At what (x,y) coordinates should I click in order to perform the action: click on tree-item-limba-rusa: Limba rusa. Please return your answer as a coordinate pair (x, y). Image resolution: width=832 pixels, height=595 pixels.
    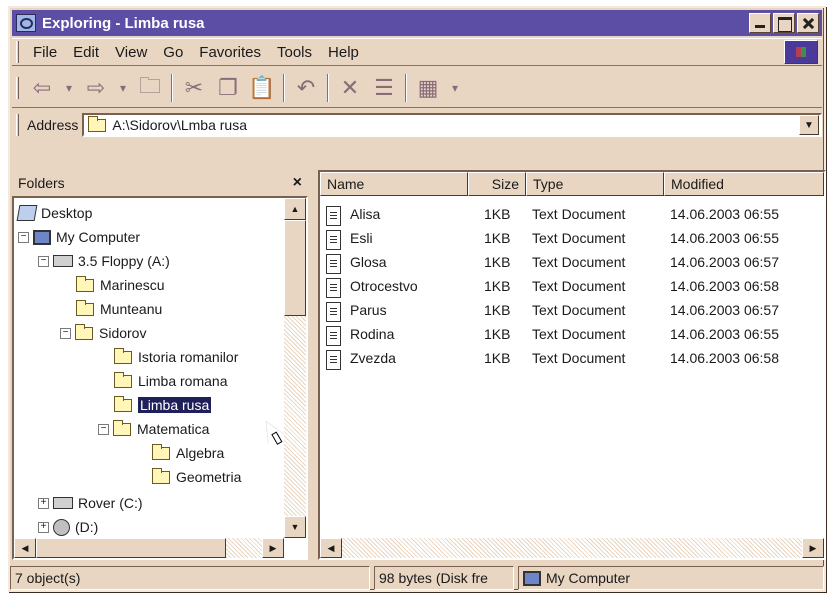
    Looking at the image, I should click on (163, 405).